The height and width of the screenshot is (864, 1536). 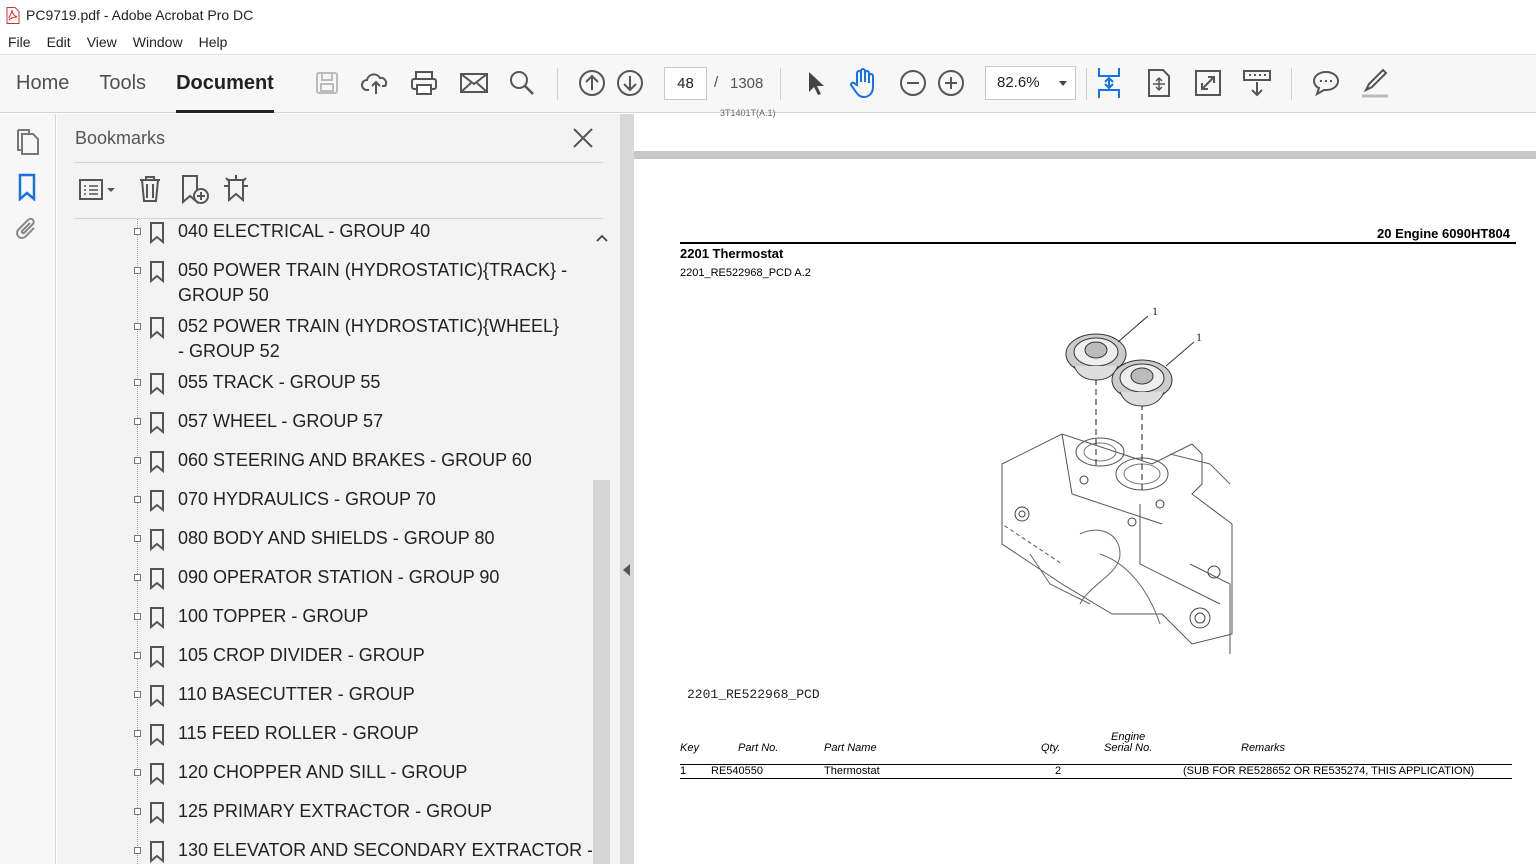 I want to click on cell-qty: 2, so click(x=1058, y=771).